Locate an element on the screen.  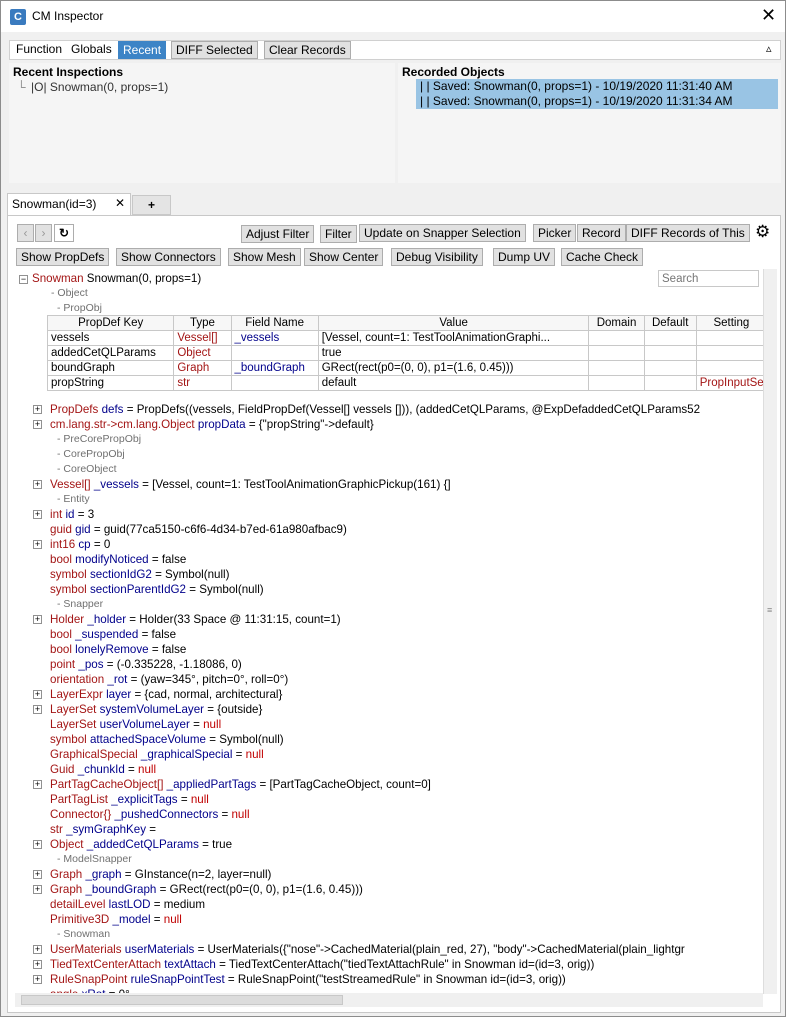
field-row: Object _addedCetQLParams = true is located at coordinates (141, 844).